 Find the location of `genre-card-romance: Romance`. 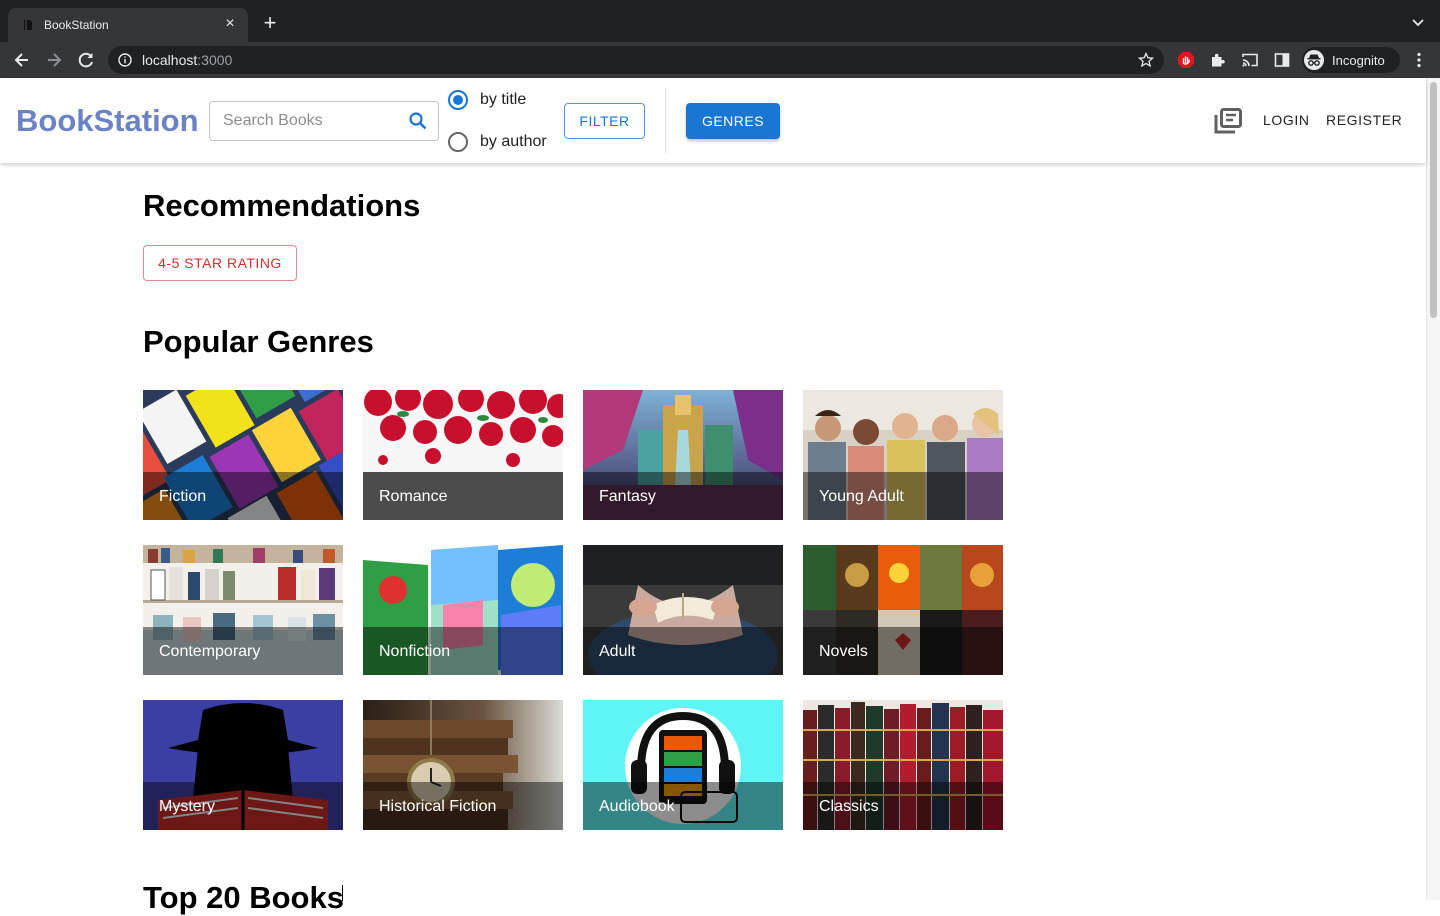

genre-card-romance: Romance is located at coordinates (463, 455).